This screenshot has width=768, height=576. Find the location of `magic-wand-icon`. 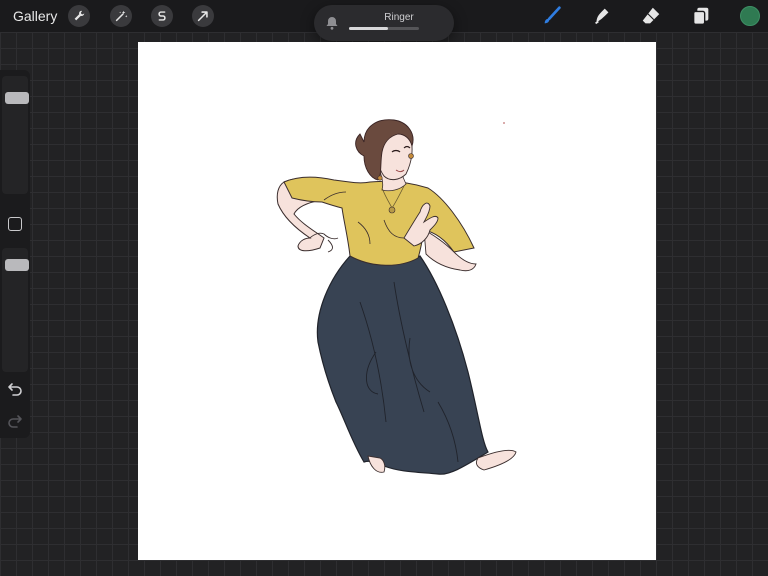

magic-wand-icon is located at coordinates (121, 16).